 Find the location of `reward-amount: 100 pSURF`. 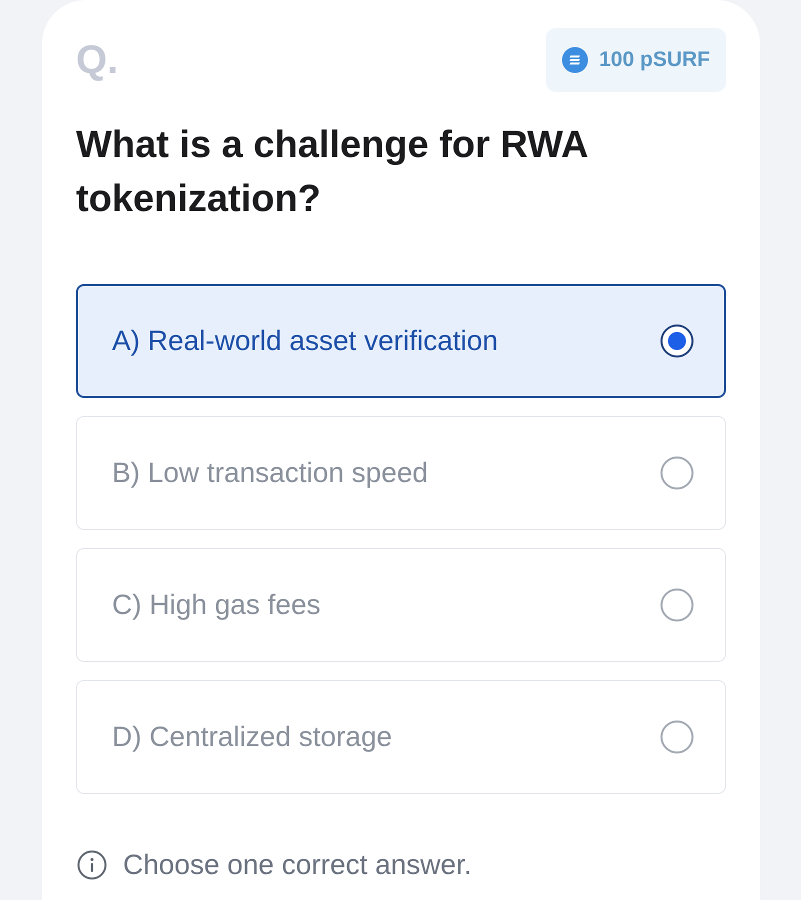

reward-amount: 100 pSURF is located at coordinates (654, 60).